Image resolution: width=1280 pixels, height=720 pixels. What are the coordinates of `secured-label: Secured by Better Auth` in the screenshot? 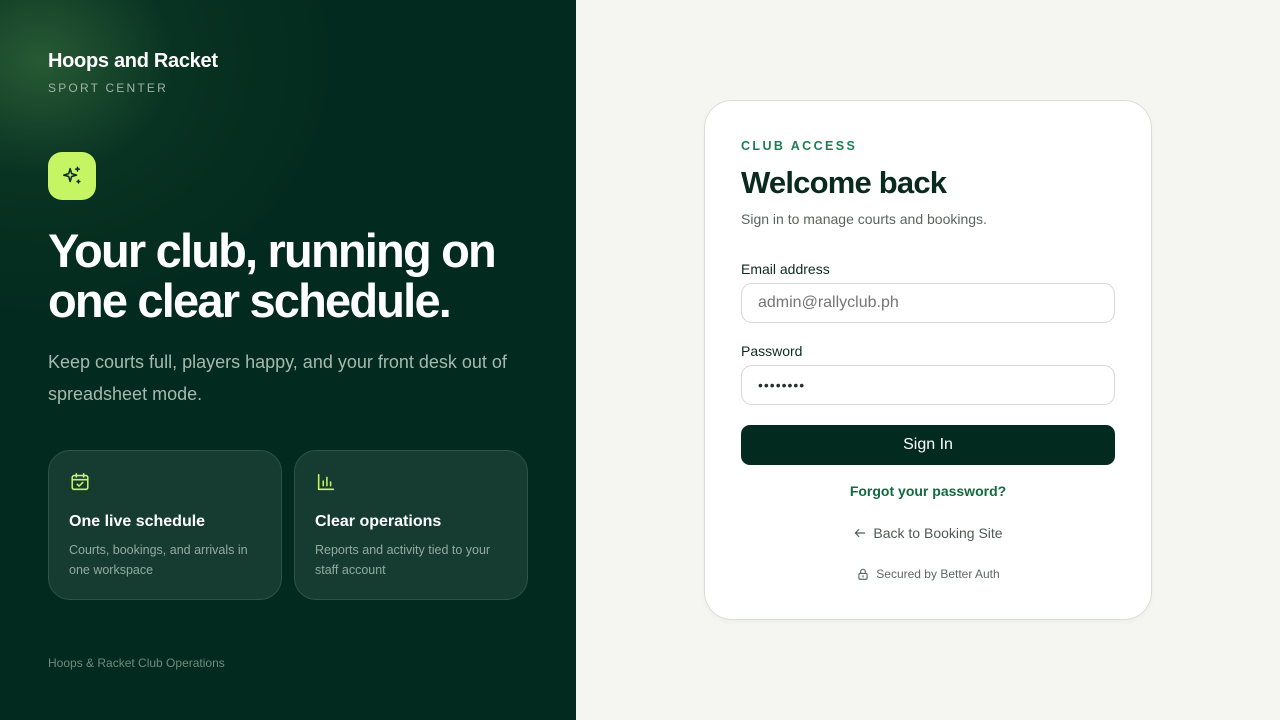 It's located at (938, 574).